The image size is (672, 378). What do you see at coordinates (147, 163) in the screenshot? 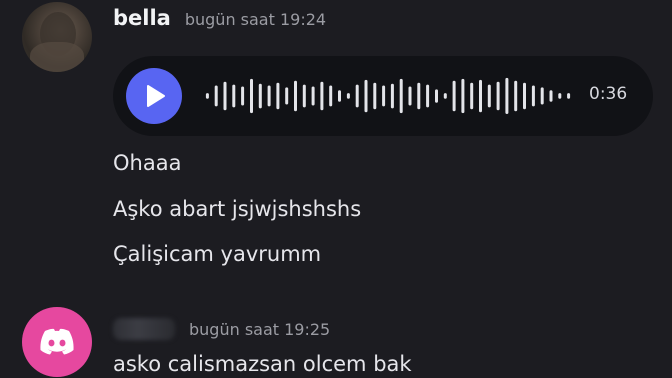
I see `message-line: Ohaaa` at bounding box center [147, 163].